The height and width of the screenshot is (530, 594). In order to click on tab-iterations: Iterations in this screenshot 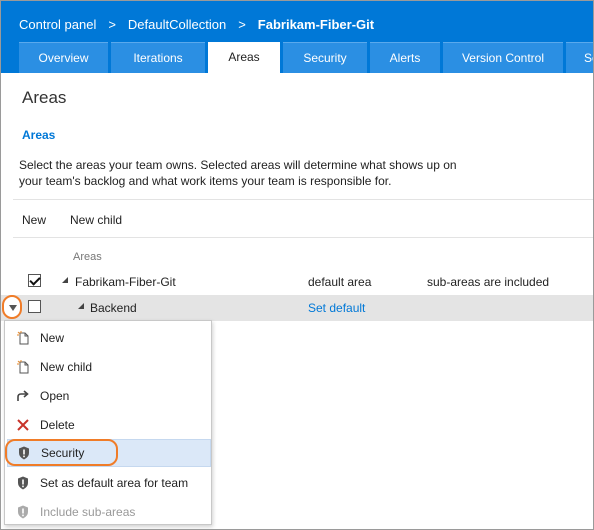, I will do `click(158, 57)`.